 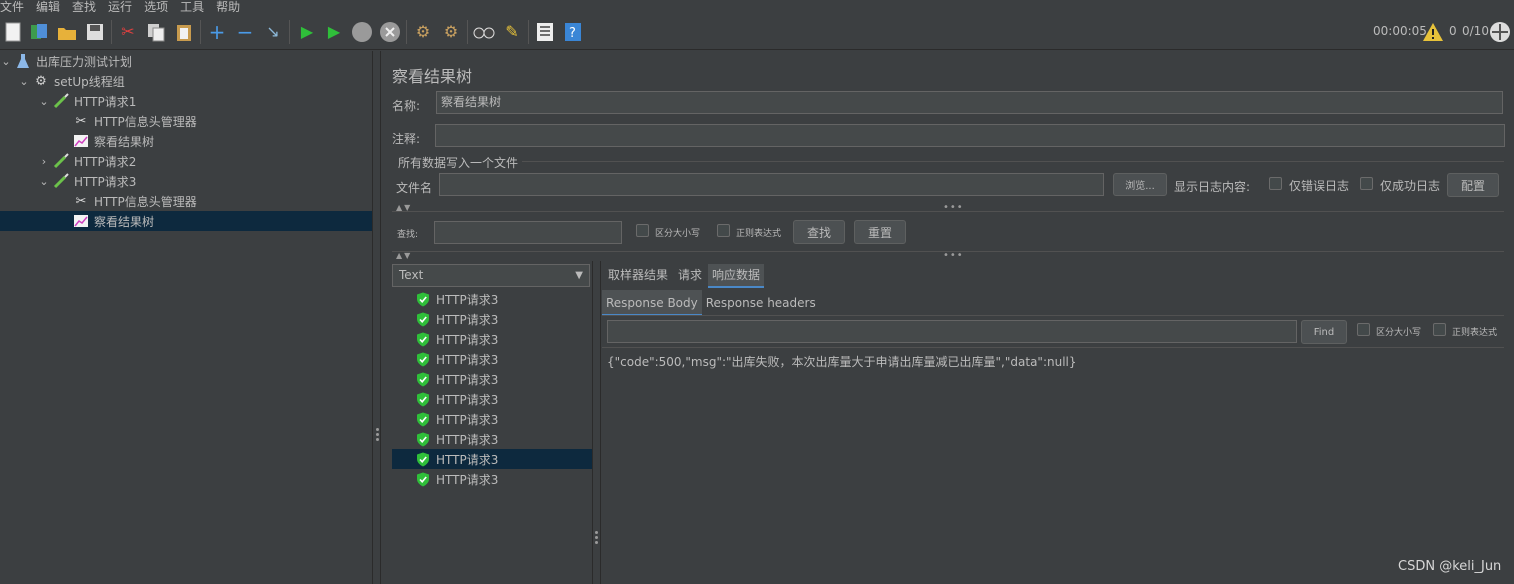 I want to click on find-button: 查找, so click(x=819, y=232).